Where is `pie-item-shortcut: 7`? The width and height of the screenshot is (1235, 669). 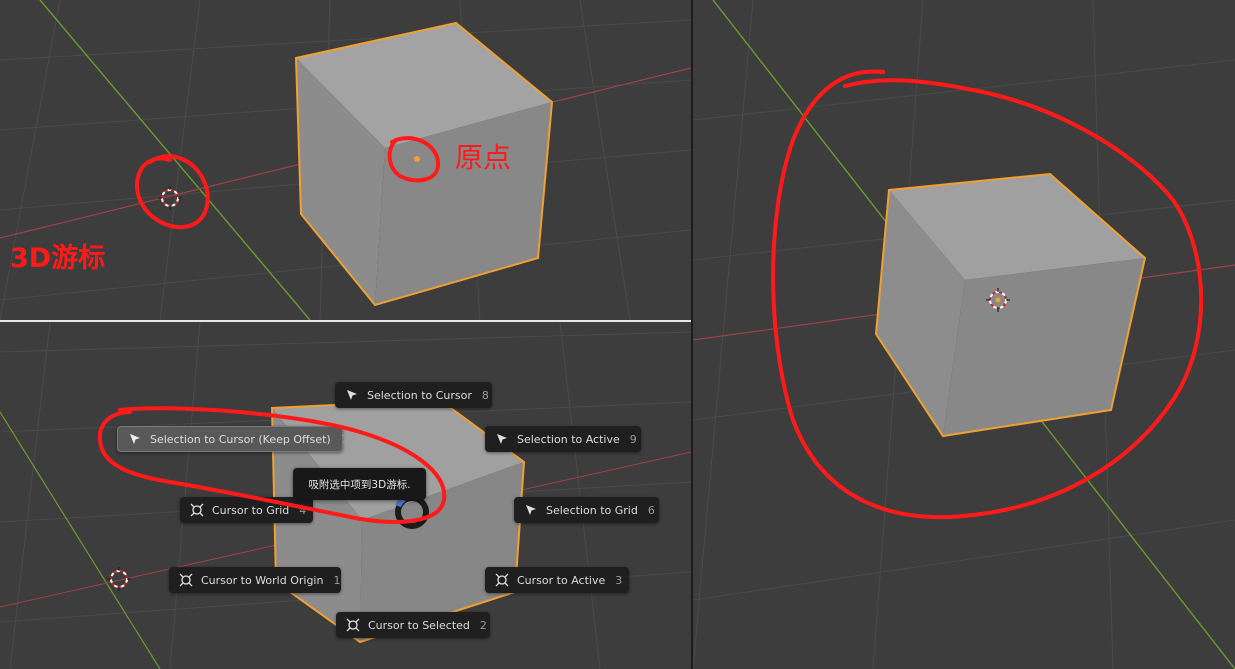 pie-item-shortcut: 7 is located at coordinates (344, 439).